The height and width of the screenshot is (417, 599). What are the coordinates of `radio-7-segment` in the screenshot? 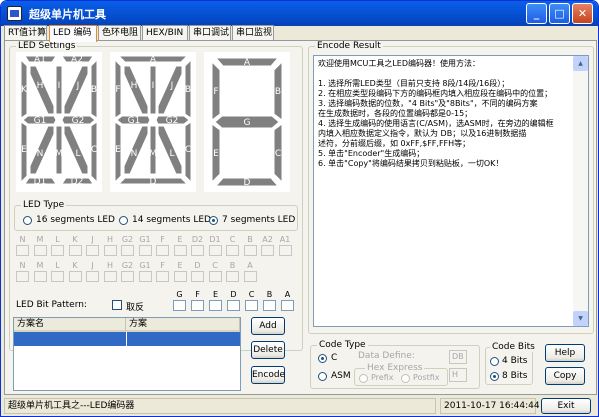 It's located at (213, 220).